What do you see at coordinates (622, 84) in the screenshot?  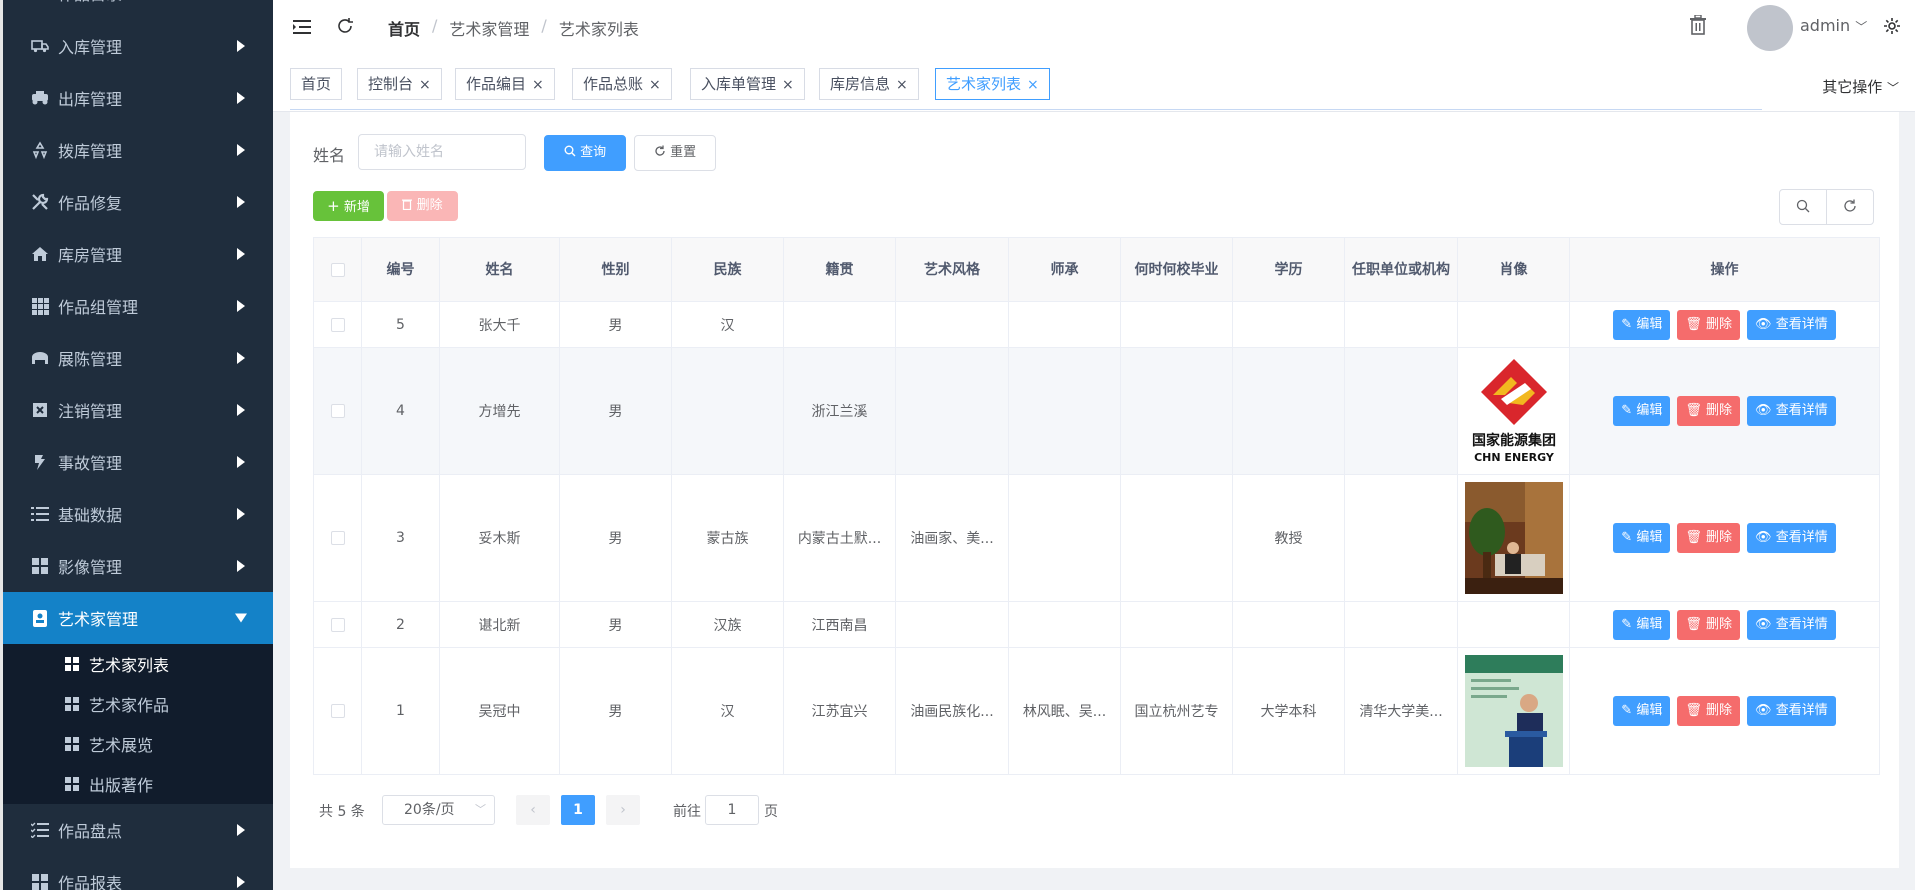 I see `tab-ledger: 作品总账 ×` at bounding box center [622, 84].